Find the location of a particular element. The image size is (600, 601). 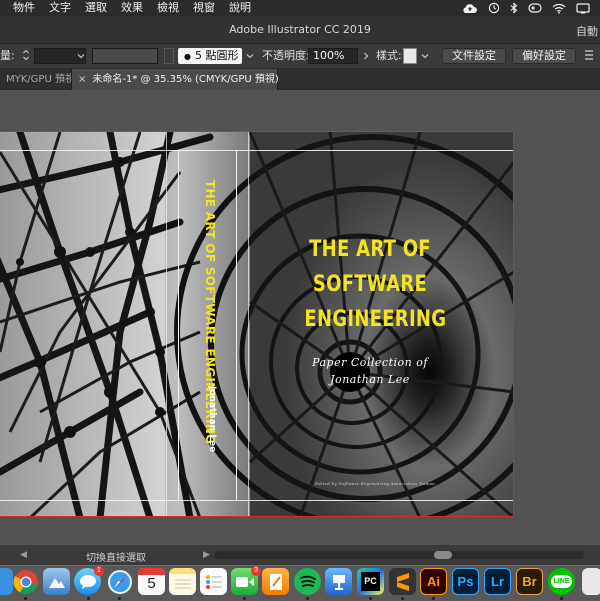

spine-edge-line-right is located at coordinates (248, 324).